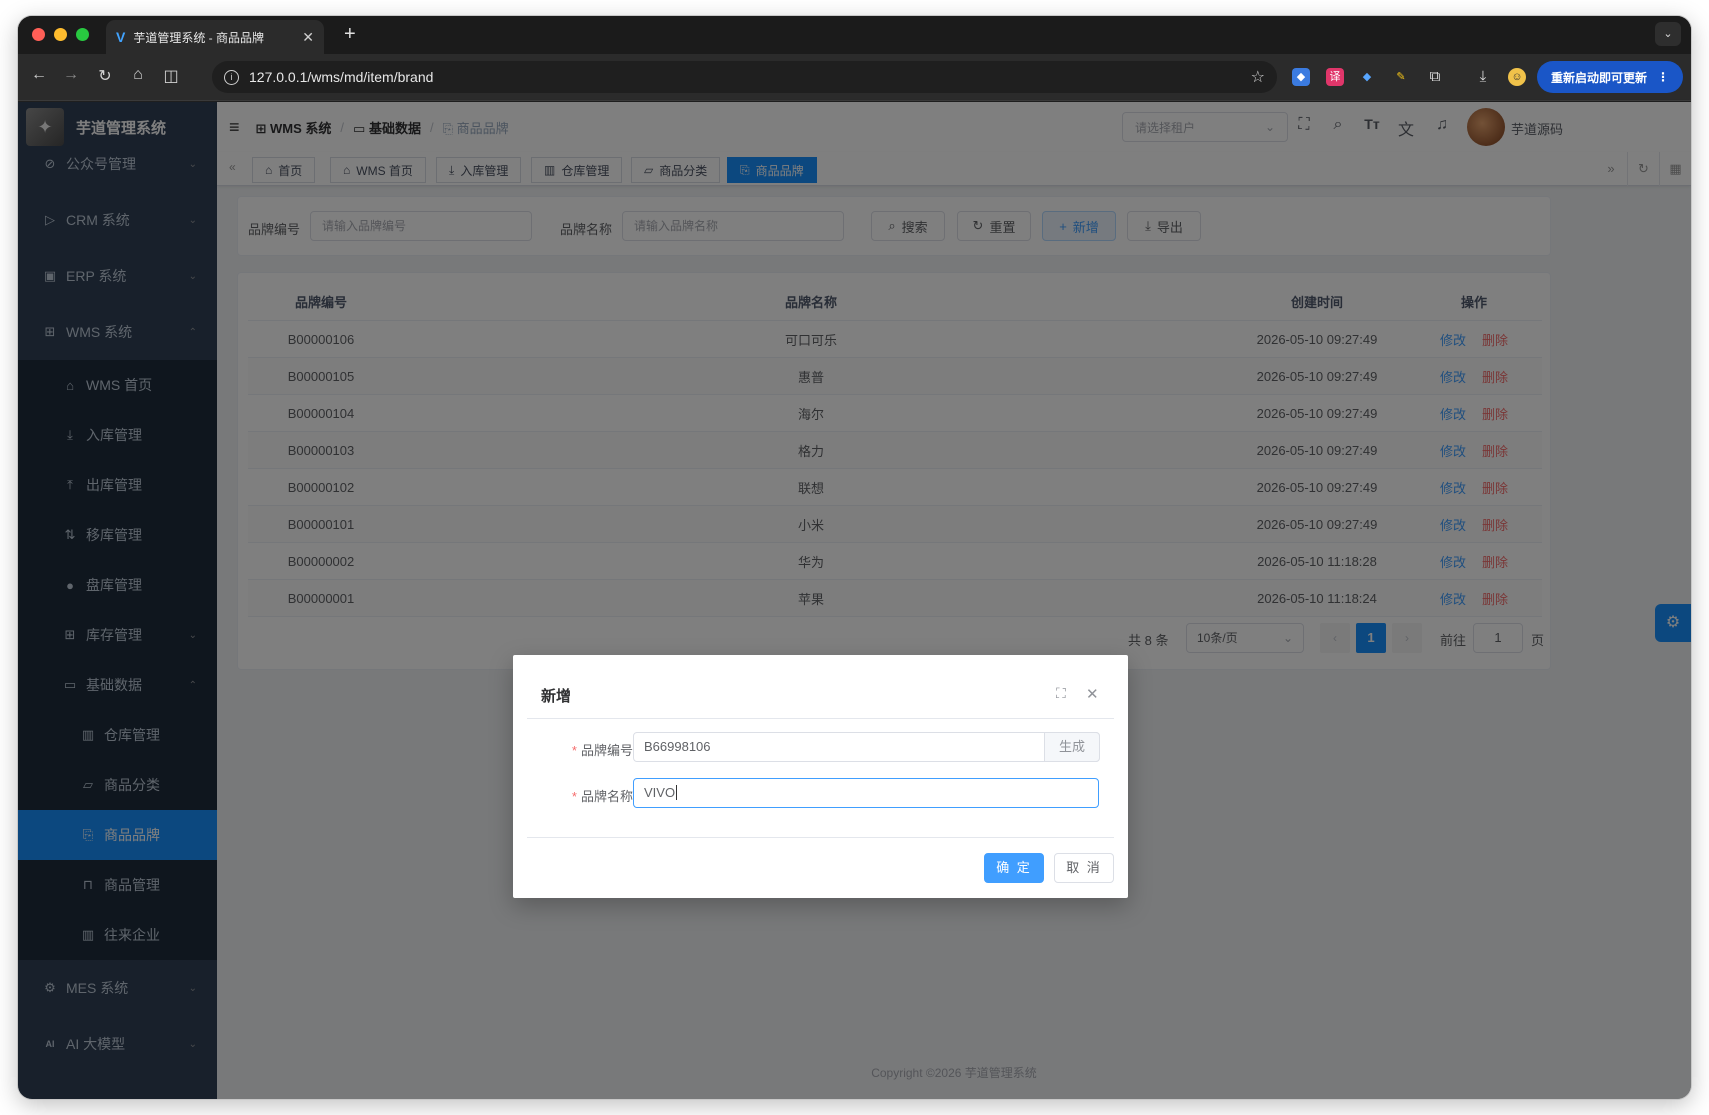  Describe the element at coordinates (341, 77) in the screenshot. I see `url-text: 127.0.0.1/wms/md/item/brand` at that location.